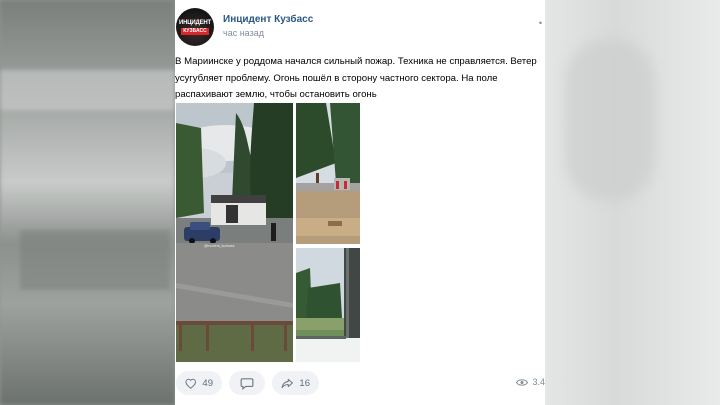  Describe the element at coordinates (304, 383) in the screenshot. I see `repost-count: 16` at that location.